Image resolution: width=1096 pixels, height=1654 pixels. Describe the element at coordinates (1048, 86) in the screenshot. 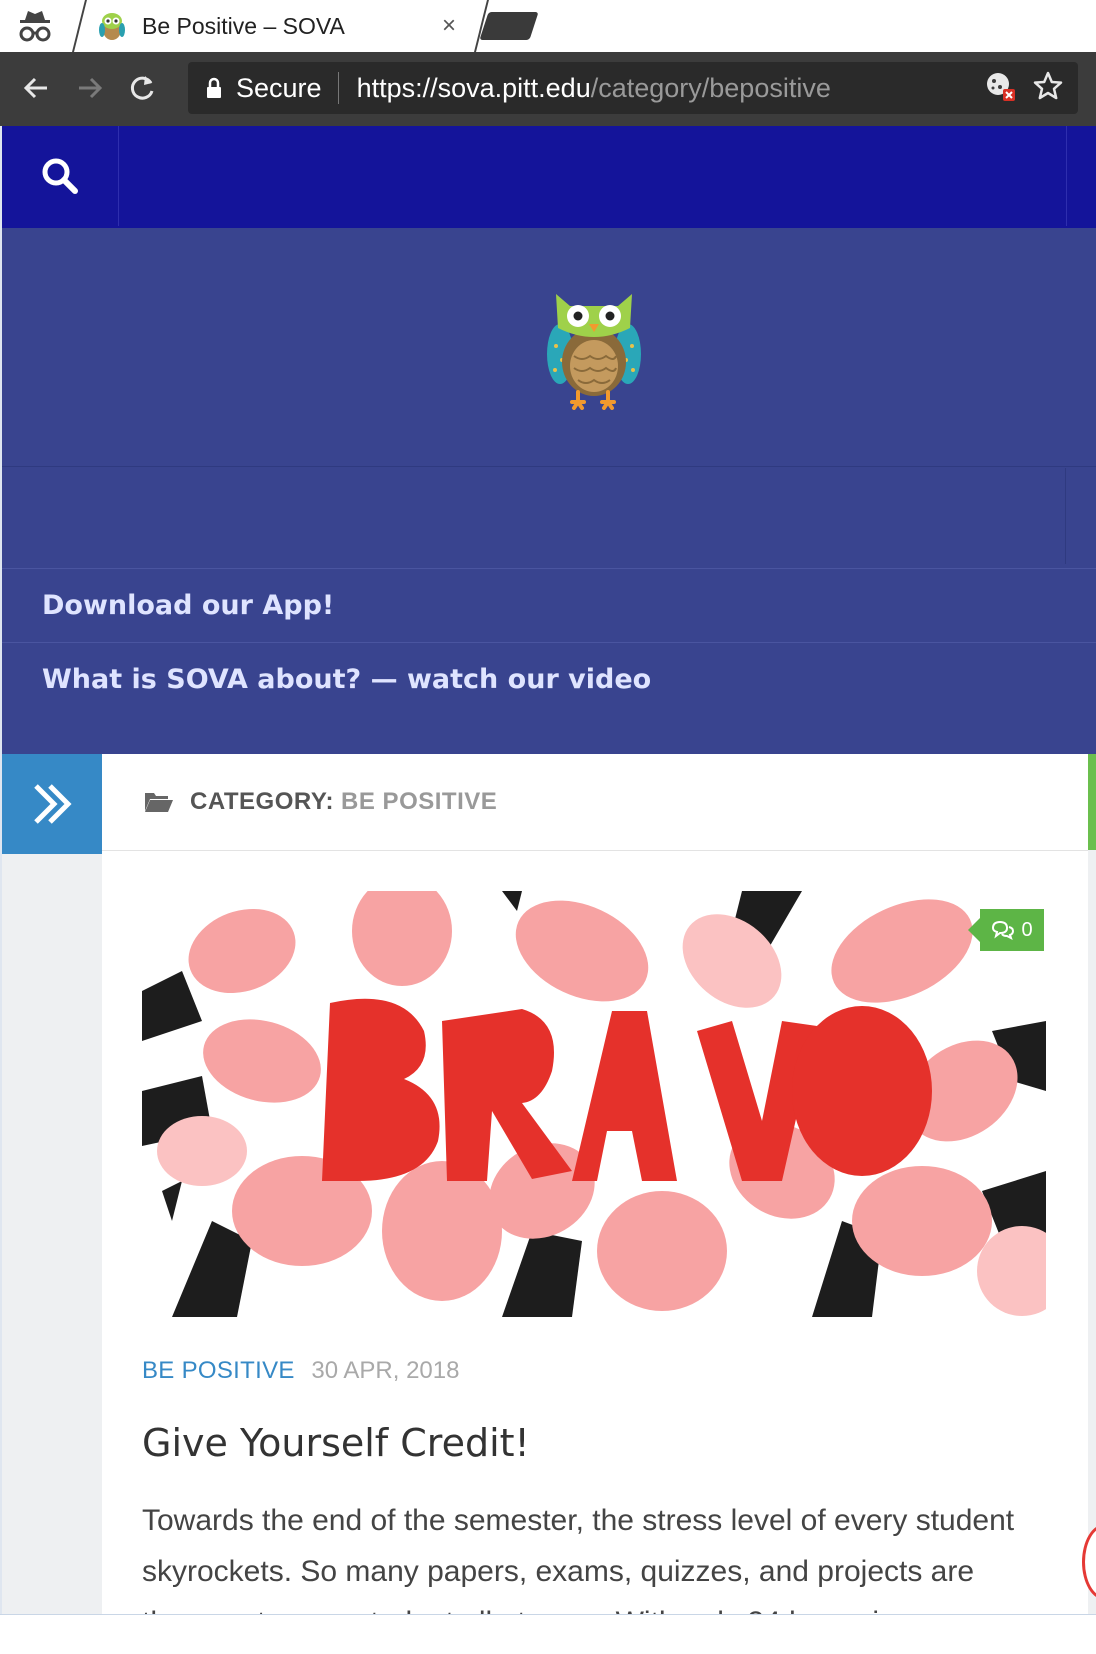

I see `bookmark-star-icon` at that location.